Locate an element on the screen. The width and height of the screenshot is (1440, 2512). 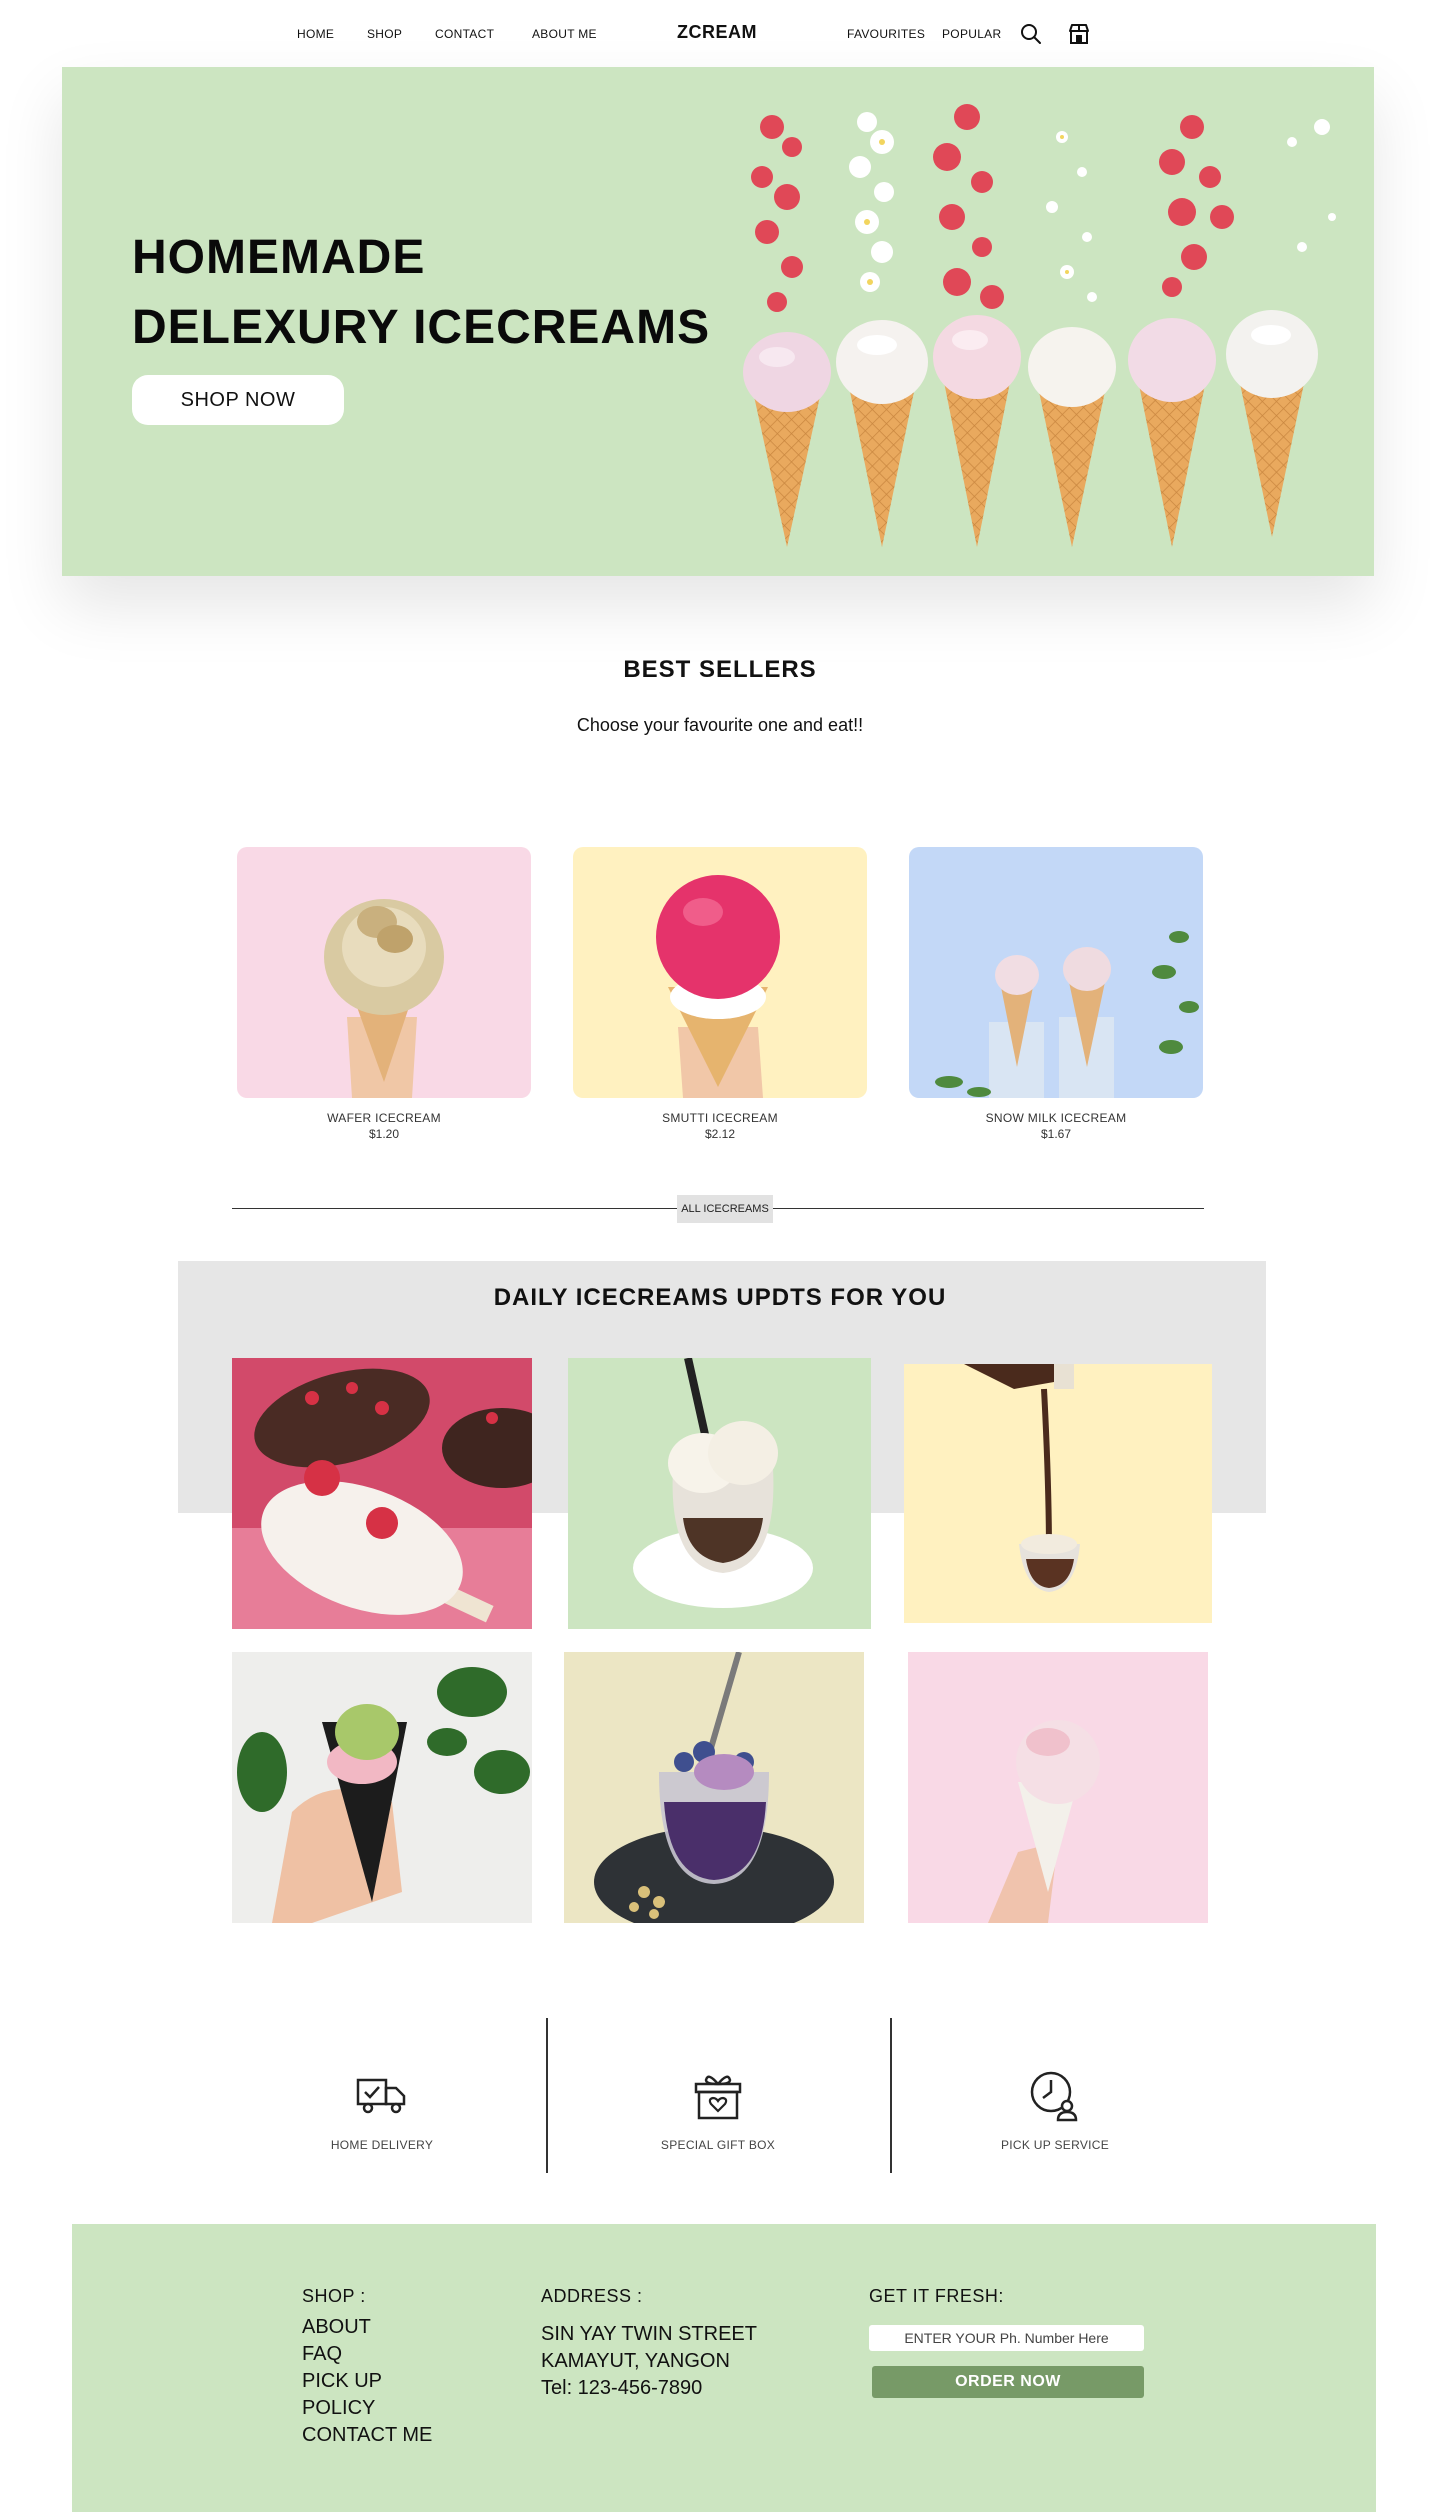
hero-icecream-cones-image is located at coordinates (1039, 325).